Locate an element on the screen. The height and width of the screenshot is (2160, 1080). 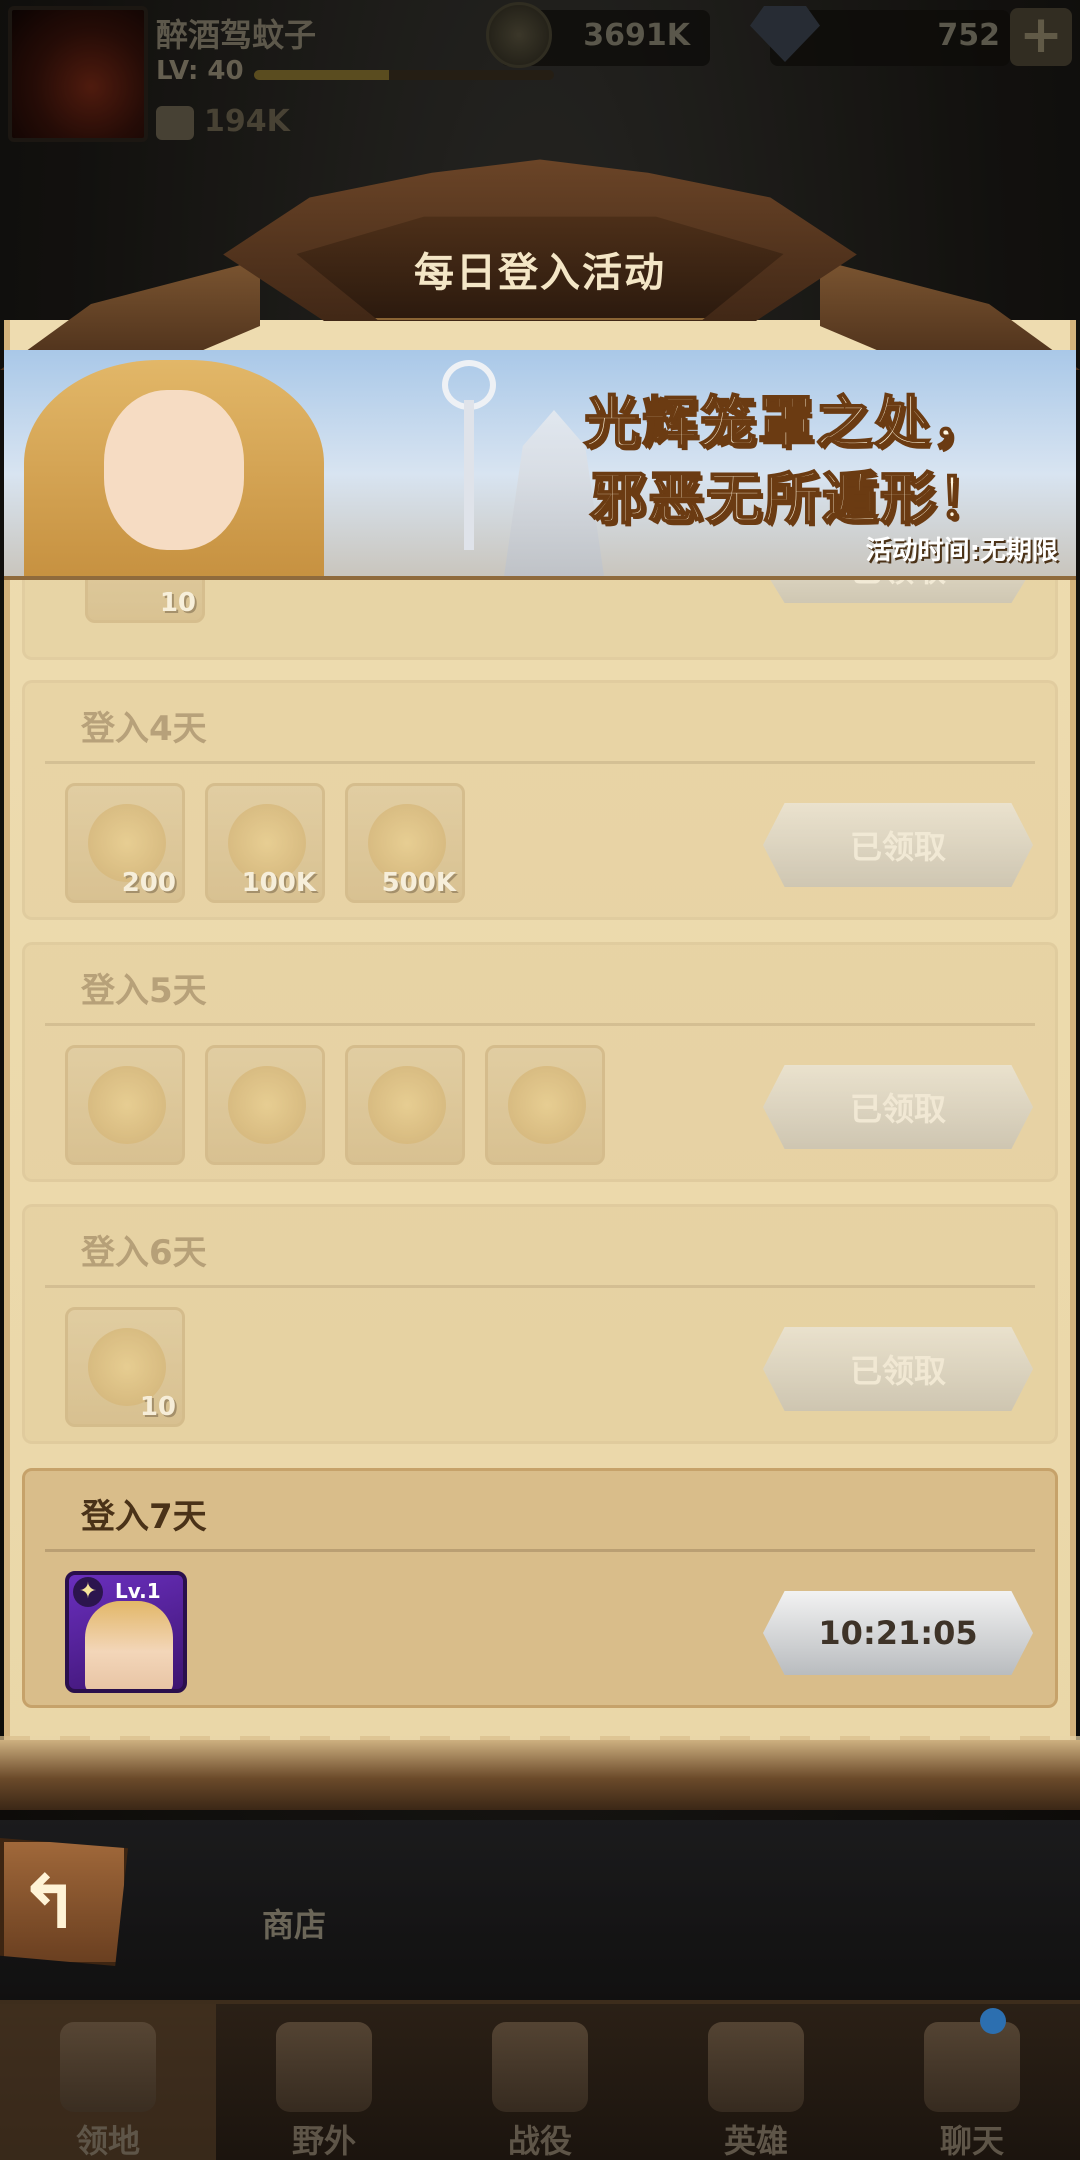
shop-label: 商店 is located at coordinates (294, 1923).